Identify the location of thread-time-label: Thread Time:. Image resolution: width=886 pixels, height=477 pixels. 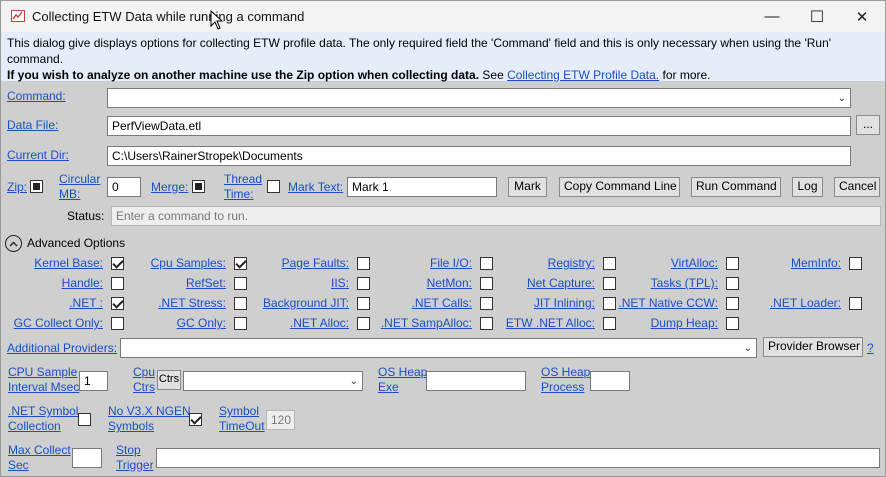
(243, 187).